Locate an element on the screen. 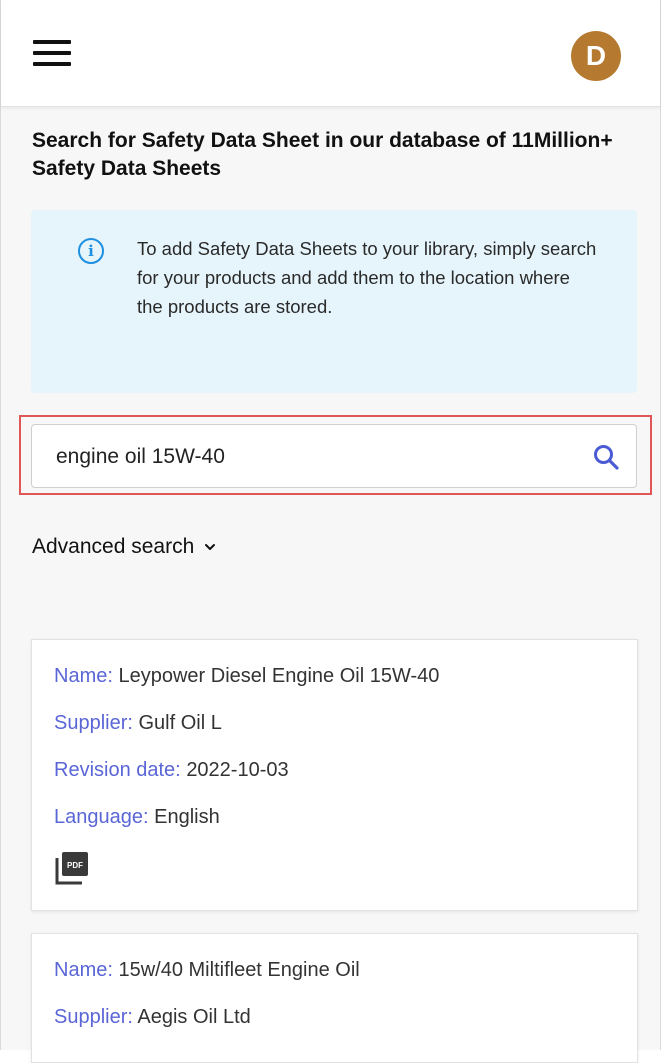  search-icon is located at coordinates (606, 457).